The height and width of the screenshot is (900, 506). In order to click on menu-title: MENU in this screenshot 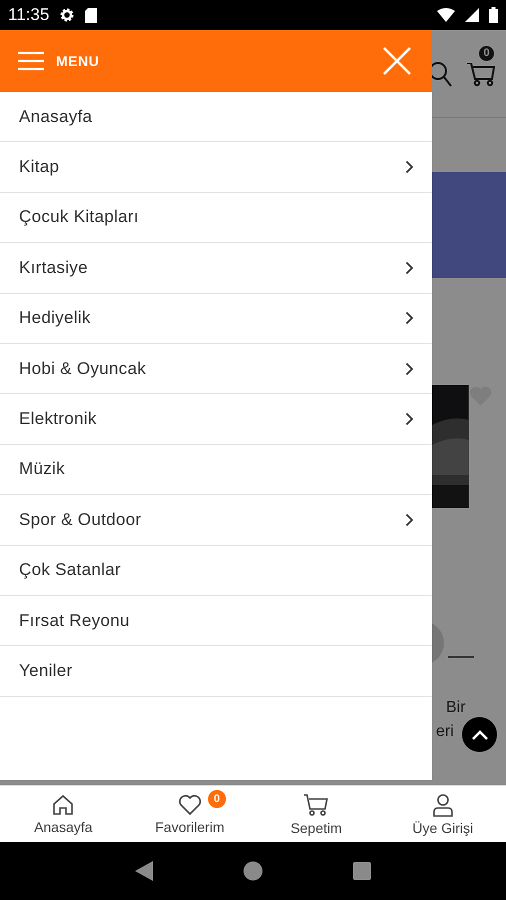, I will do `click(78, 61)`.